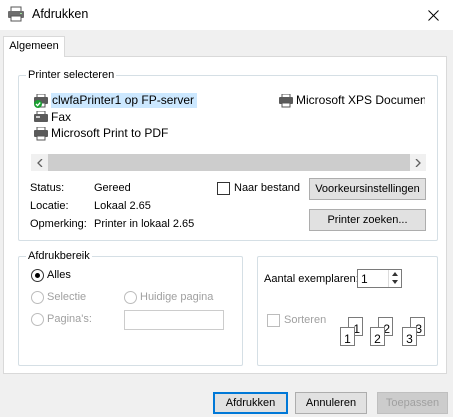 This screenshot has width=453, height=417. I want to click on close-icon, so click(433, 15).